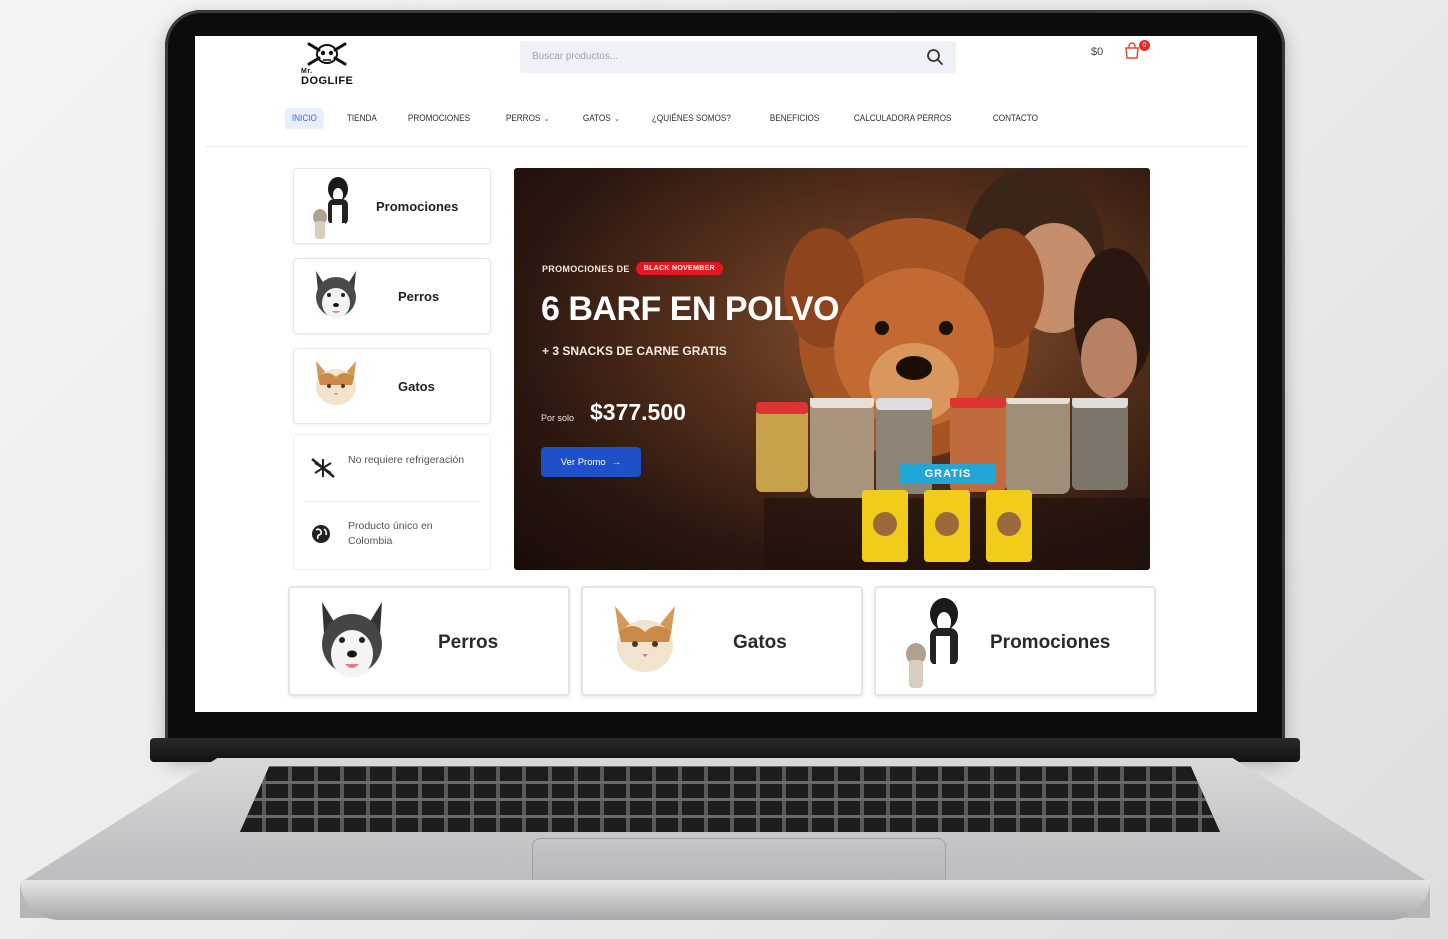 This screenshot has width=1448, height=939. Describe the element at coordinates (307, 71) in the screenshot. I see `logo-line1: Mr.` at that location.